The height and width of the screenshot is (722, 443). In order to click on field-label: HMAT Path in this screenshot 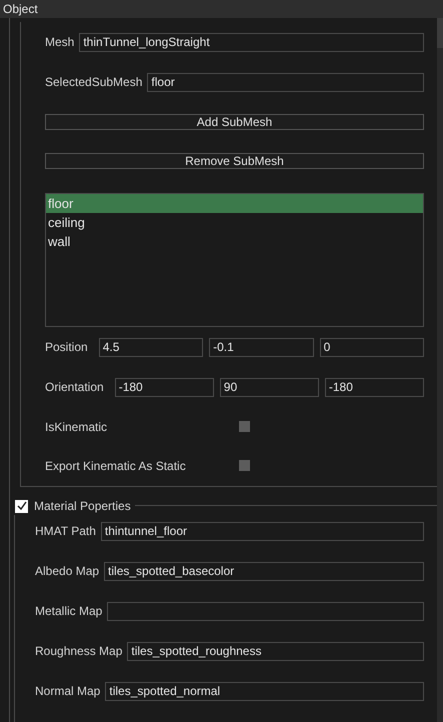, I will do `click(65, 531)`.